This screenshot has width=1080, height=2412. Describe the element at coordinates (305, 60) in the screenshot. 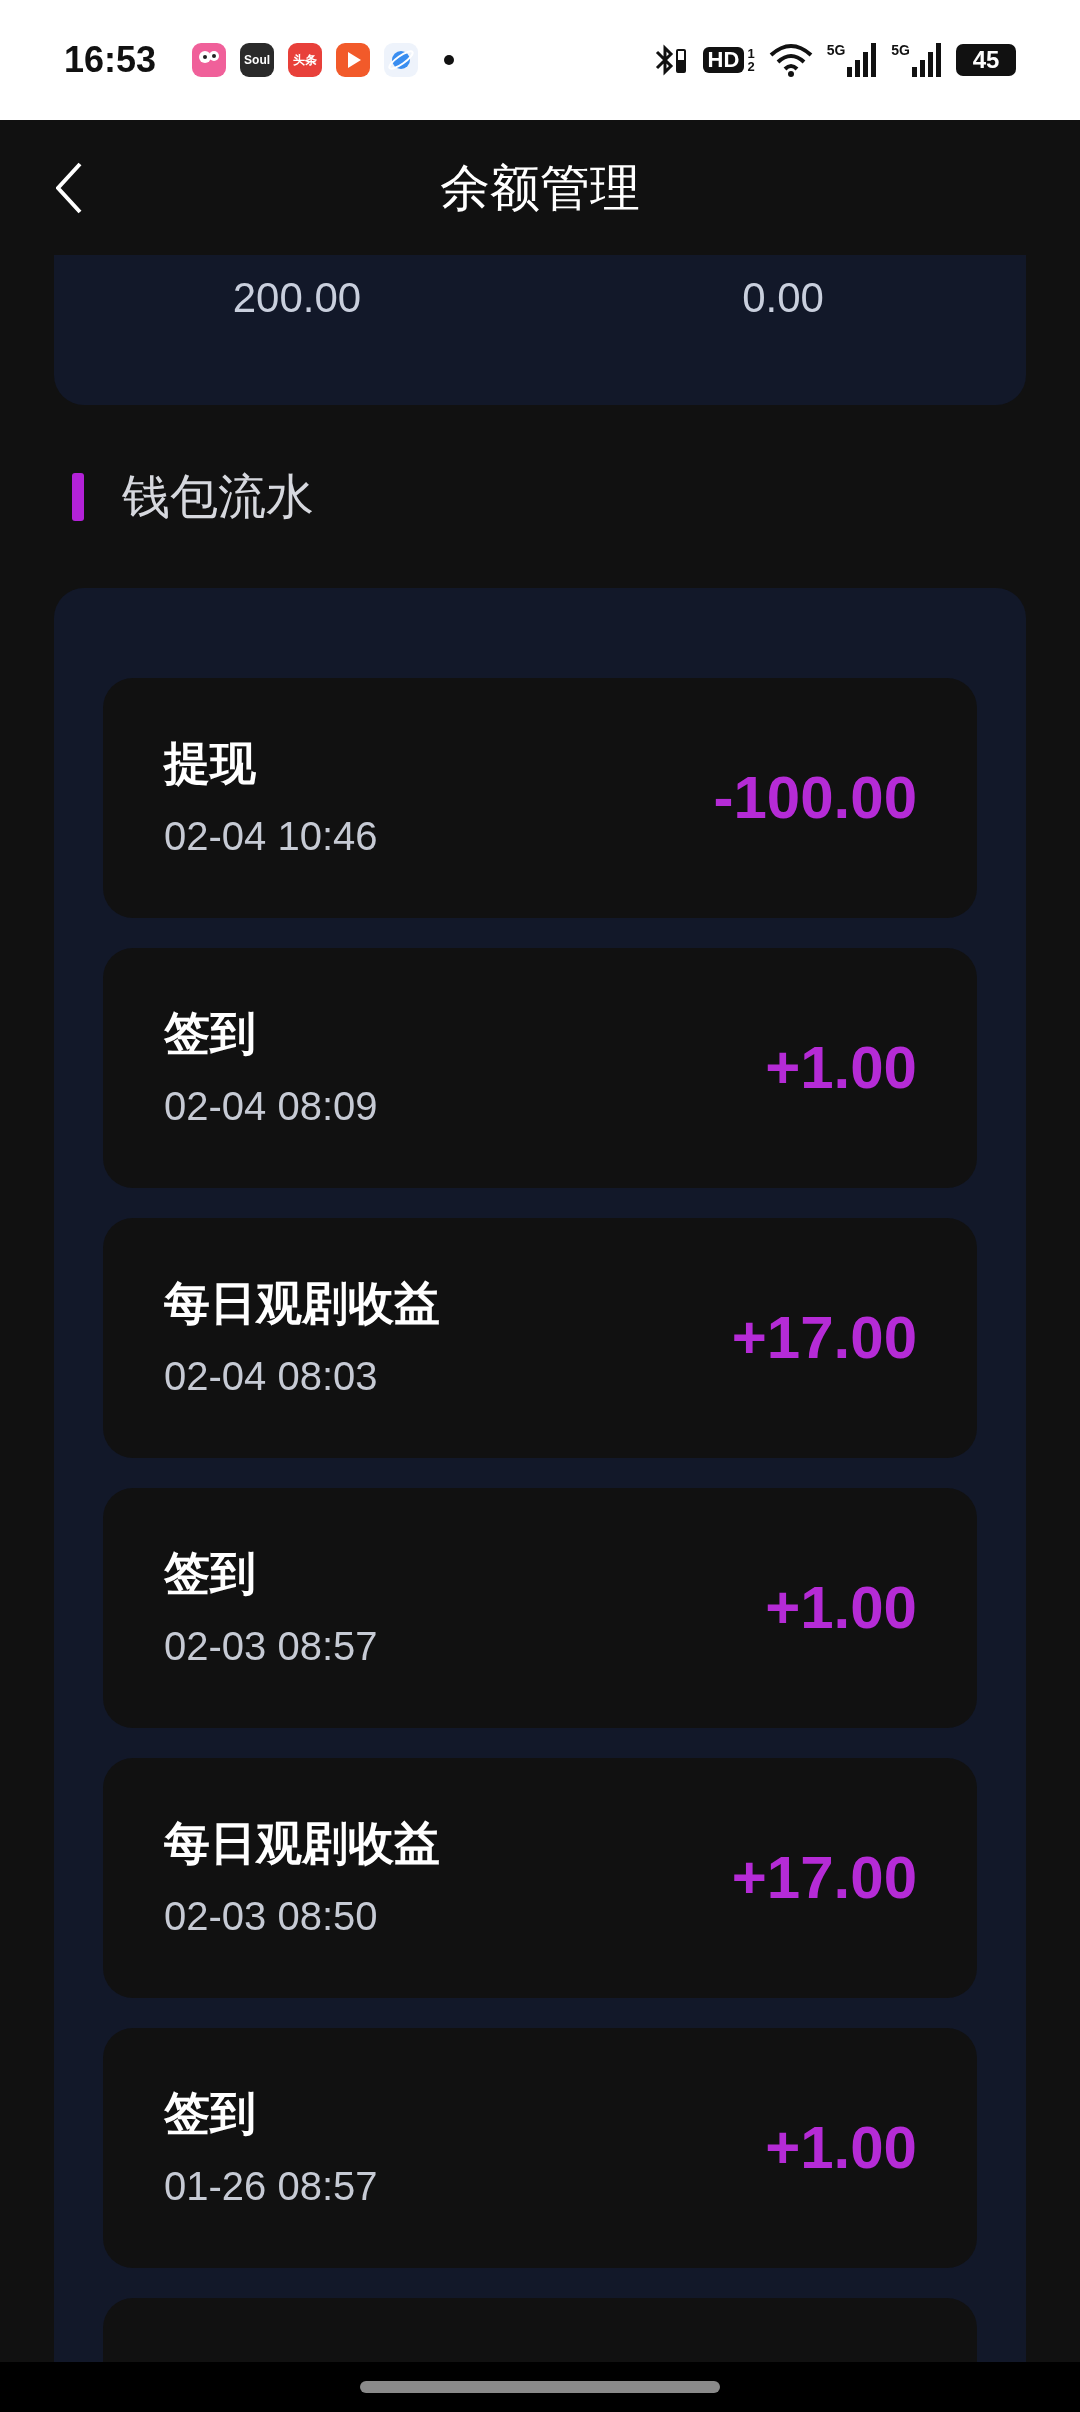

I see `app-icon: 头条` at that location.